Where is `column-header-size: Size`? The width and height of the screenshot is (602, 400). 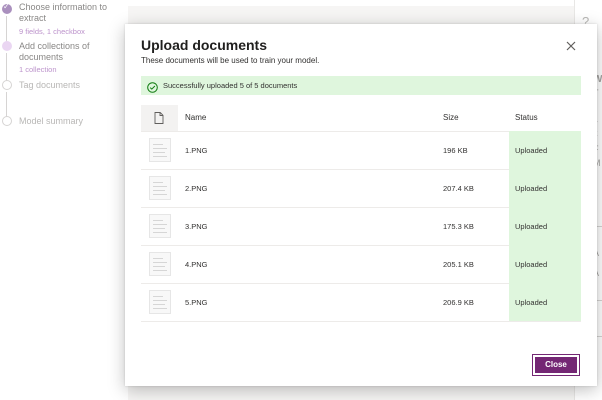
column-header-size: Size is located at coordinates (451, 117).